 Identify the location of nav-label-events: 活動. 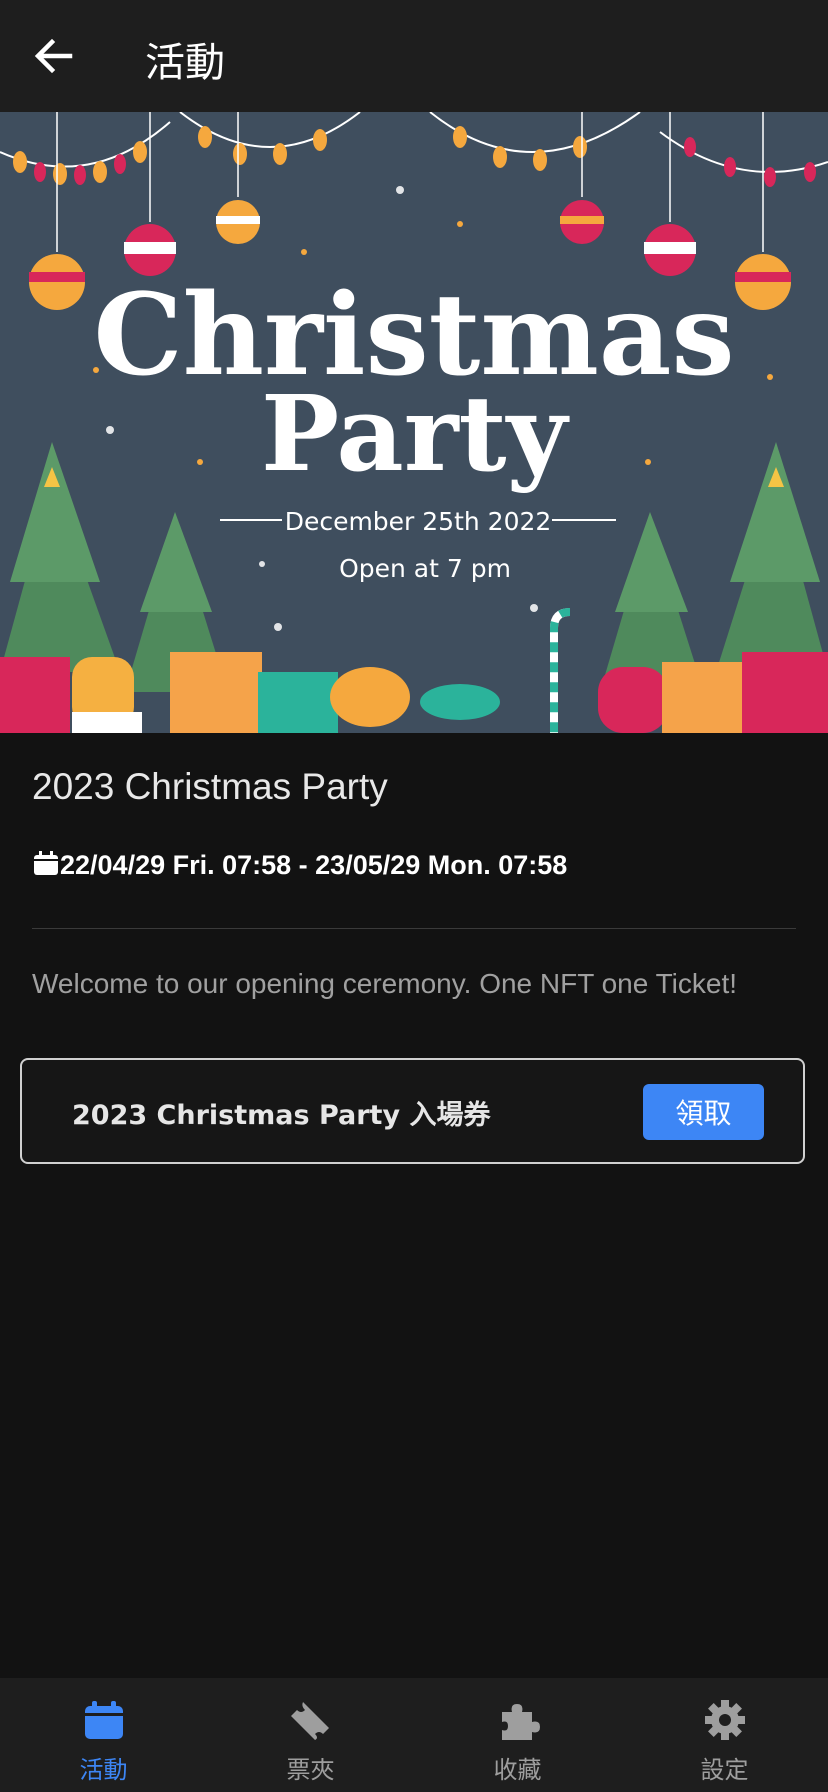
(103, 1770).